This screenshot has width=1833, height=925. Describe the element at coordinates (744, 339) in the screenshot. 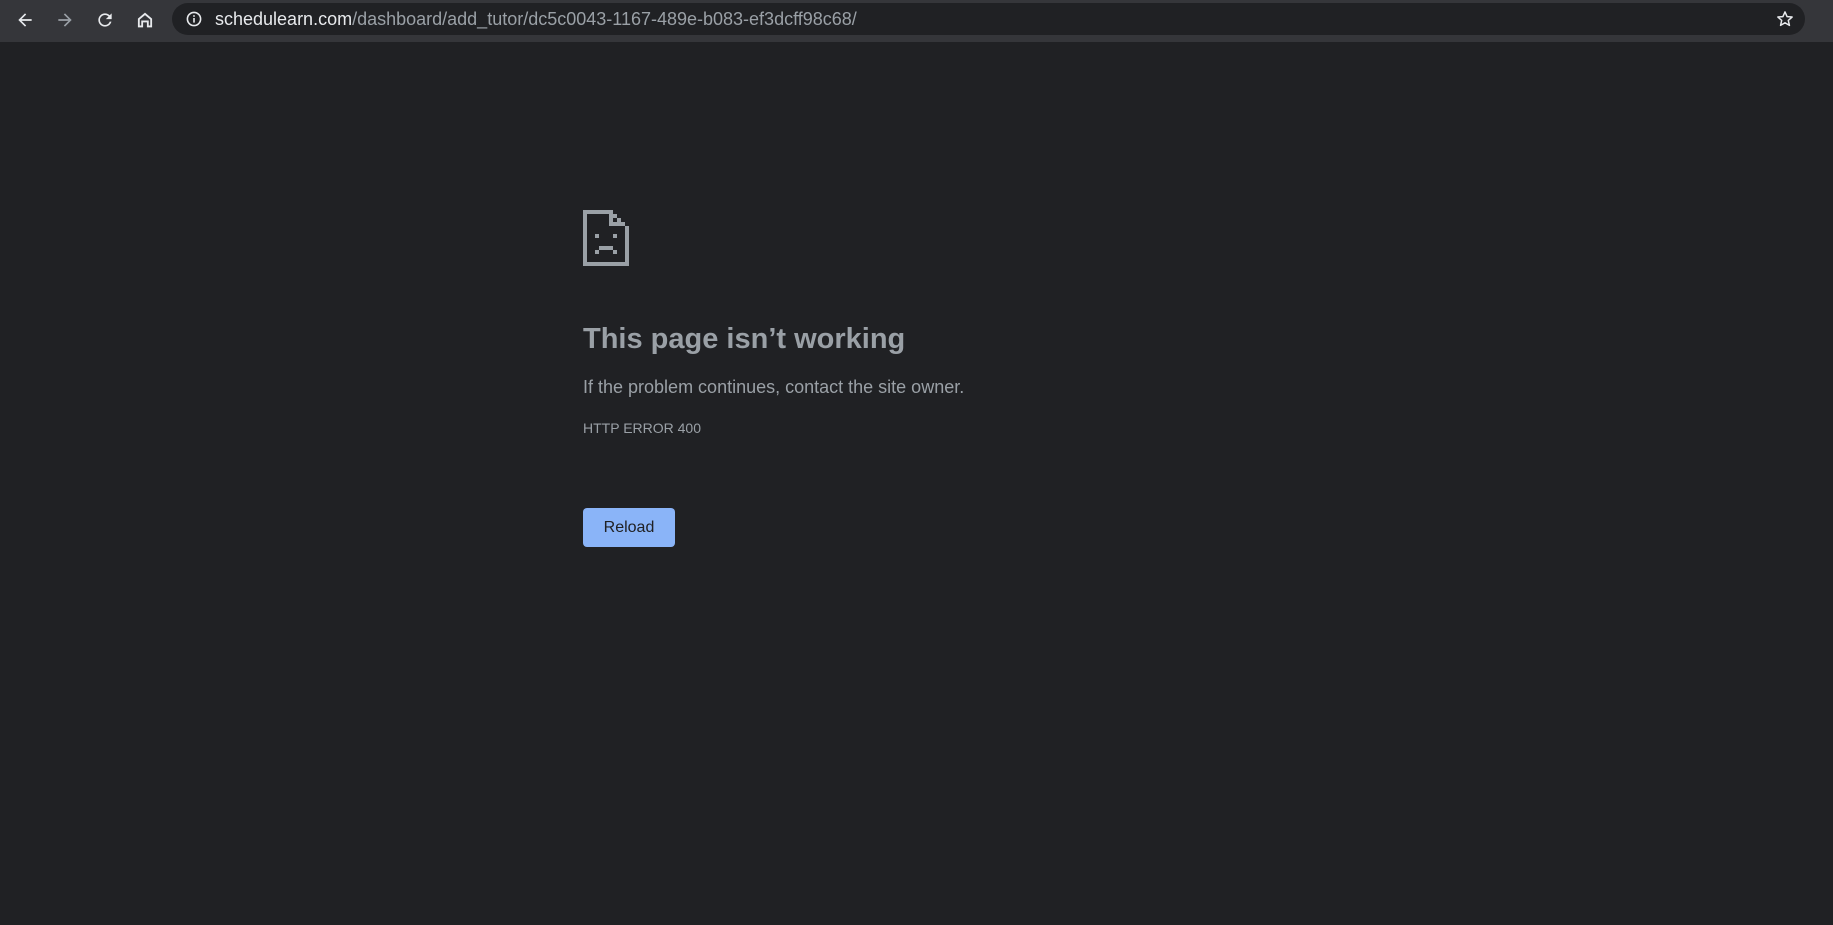

I see `error-title: This page isn’t working` at that location.